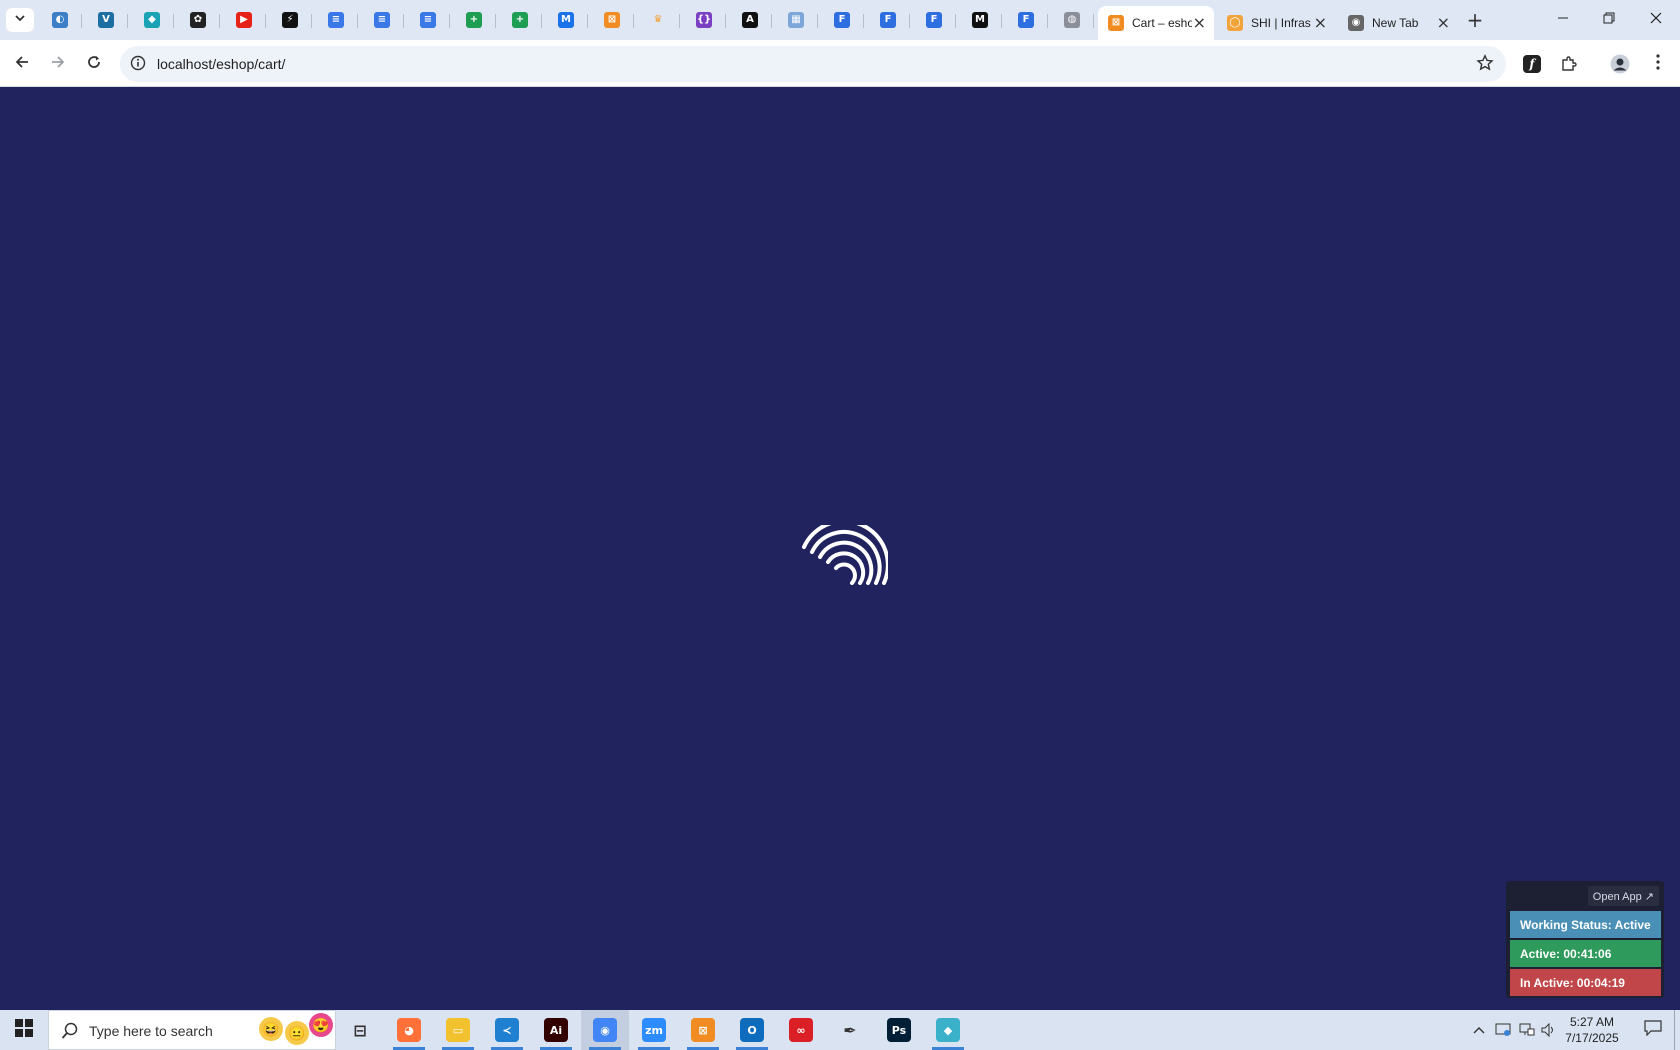 The height and width of the screenshot is (1050, 1680). Describe the element at coordinates (605, 1030) in the screenshot. I see `taskbar-app-chrome: ◉` at that location.